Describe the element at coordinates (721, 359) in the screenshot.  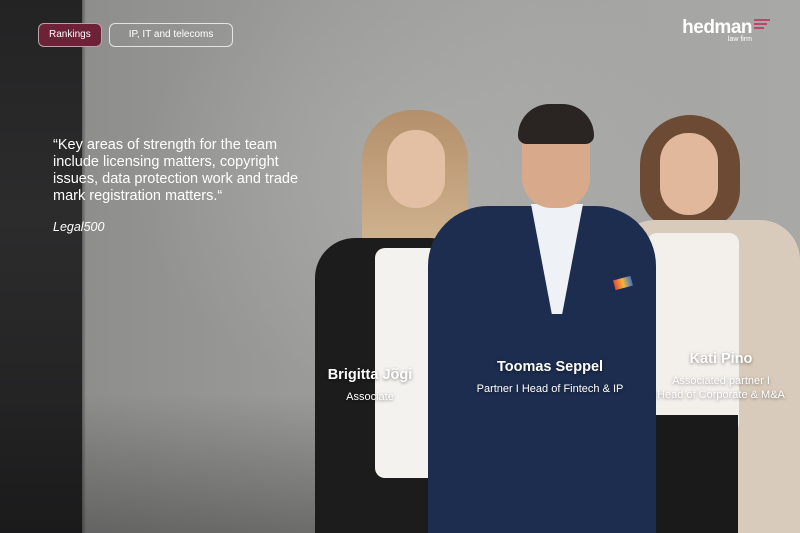
I see `person-name: Kati Pino` at that location.